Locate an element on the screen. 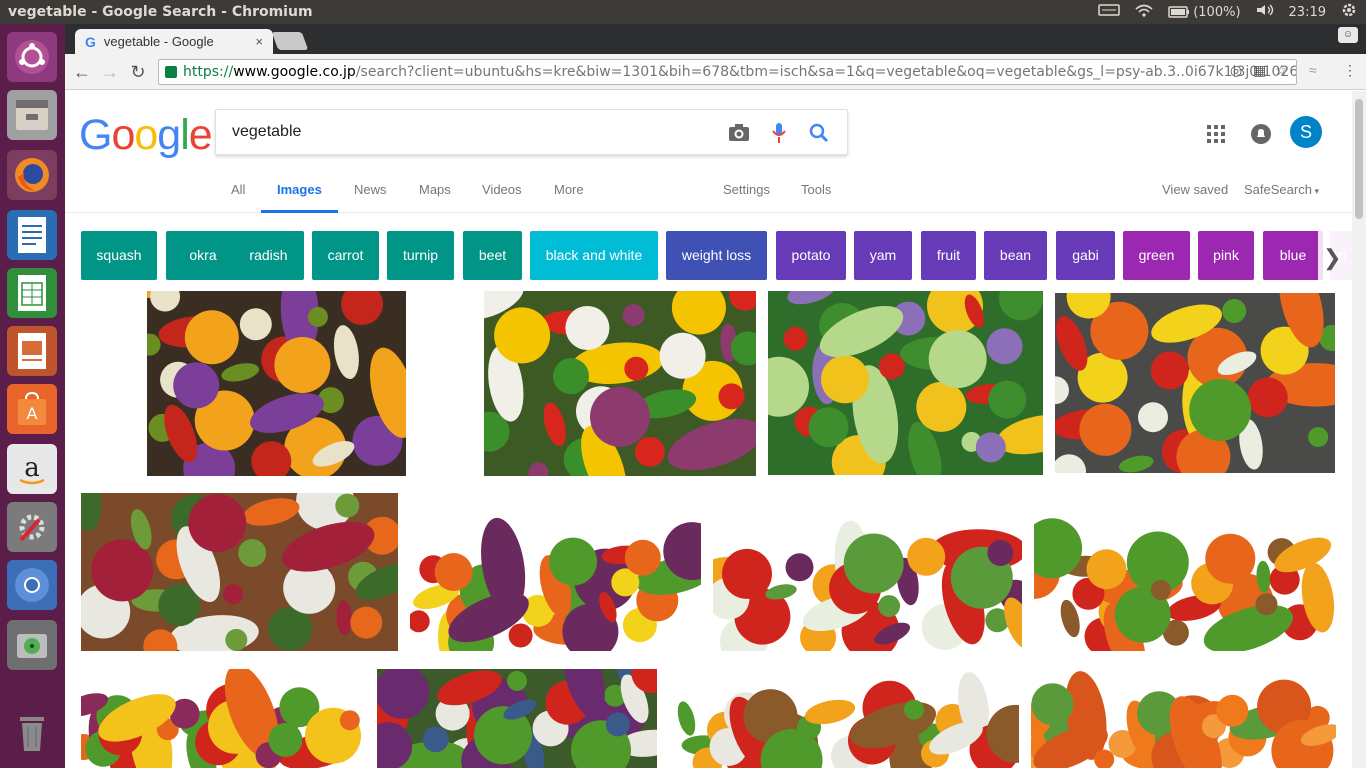  ubuntu-dash-icon is located at coordinates (32, 57).